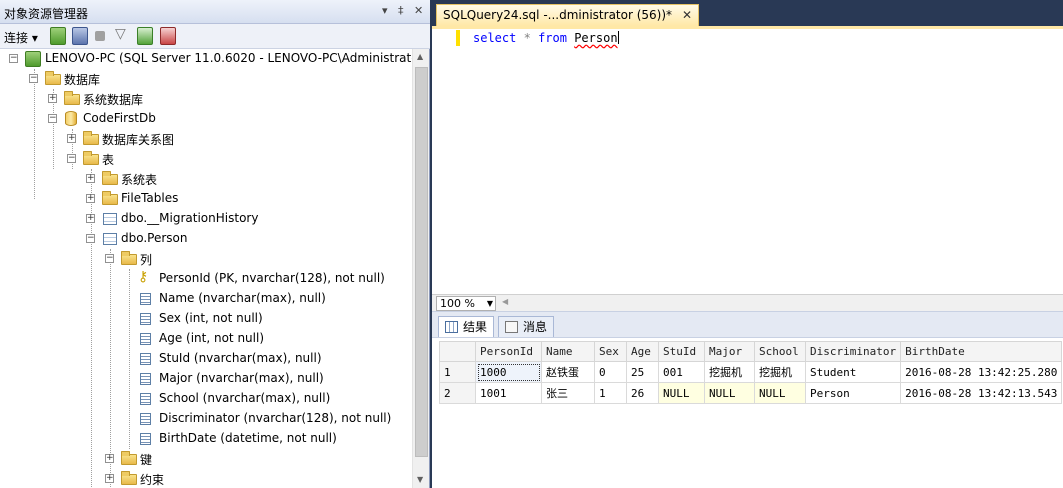 The width and height of the screenshot is (1063, 488). Describe the element at coordinates (457, 351) in the screenshot. I see `row-number-header` at that location.